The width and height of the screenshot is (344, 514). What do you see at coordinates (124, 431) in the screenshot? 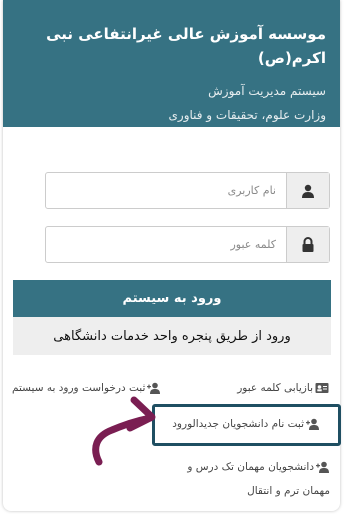
I see `annotation-arrow` at bounding box center [124, 431].